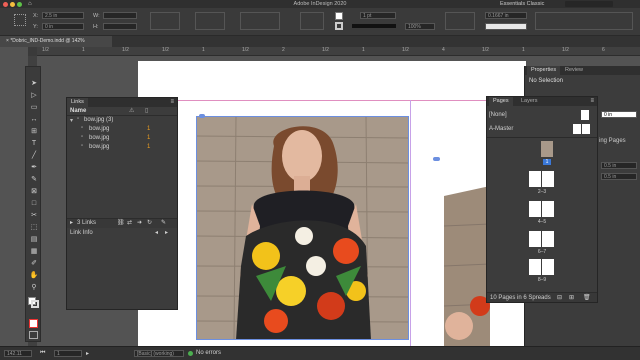 The width and height of the screenshot is (640, 360). What do you see at coordinates (71, 222) in the screenshot?
I see `collapse-icon: ▸` at bounding box center [71, 222].